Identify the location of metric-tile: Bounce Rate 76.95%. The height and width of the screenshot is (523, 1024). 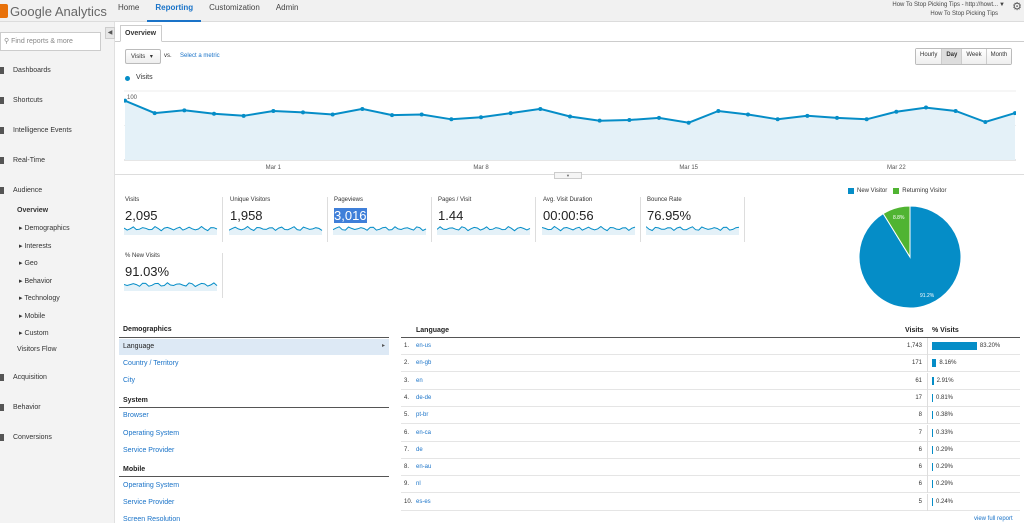
(695, 219).